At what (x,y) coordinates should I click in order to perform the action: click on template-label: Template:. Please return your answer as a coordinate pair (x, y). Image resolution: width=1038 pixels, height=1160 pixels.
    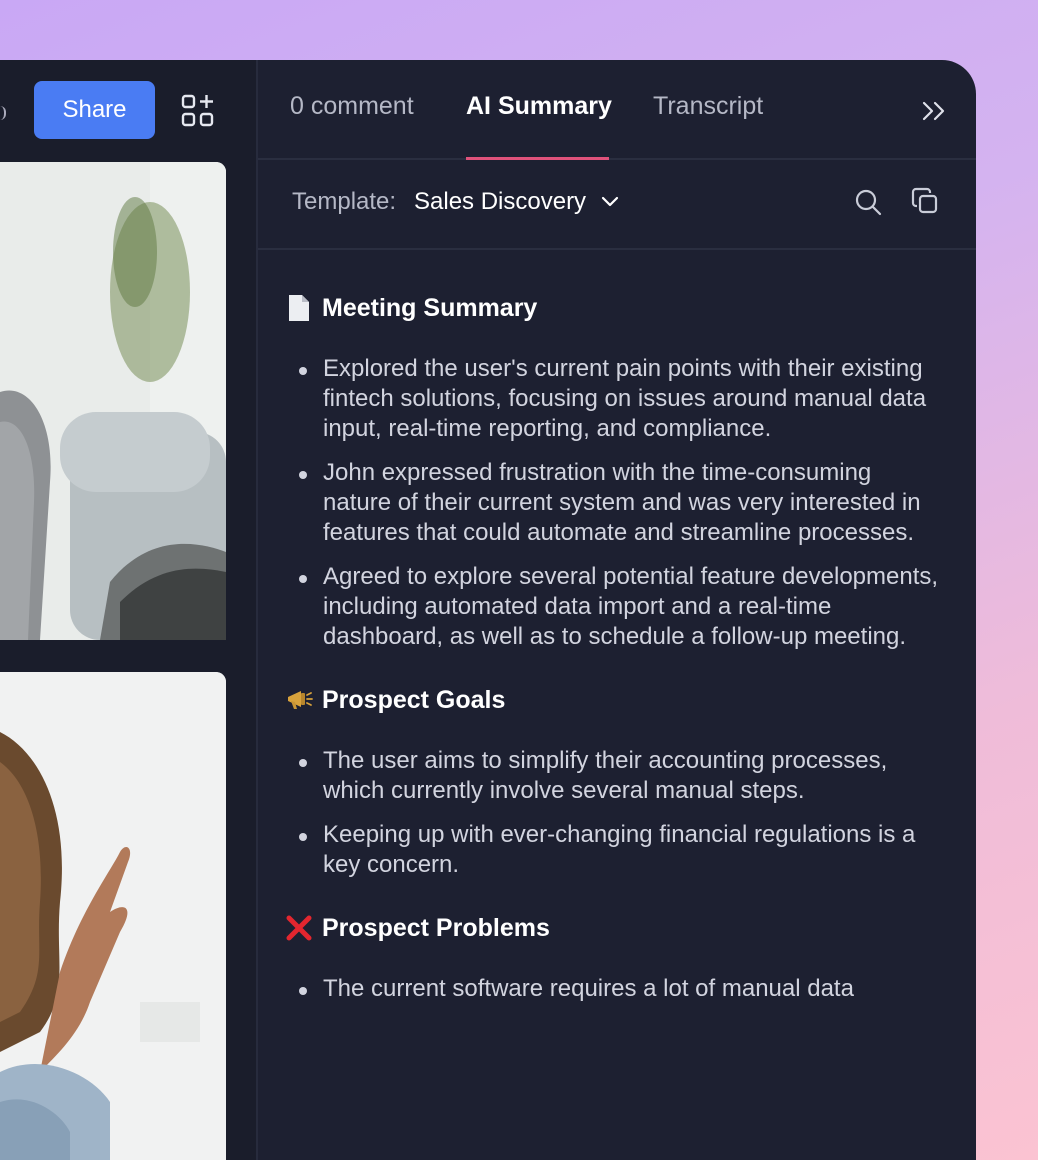
    Looking at the image, I should click on (344, 201).